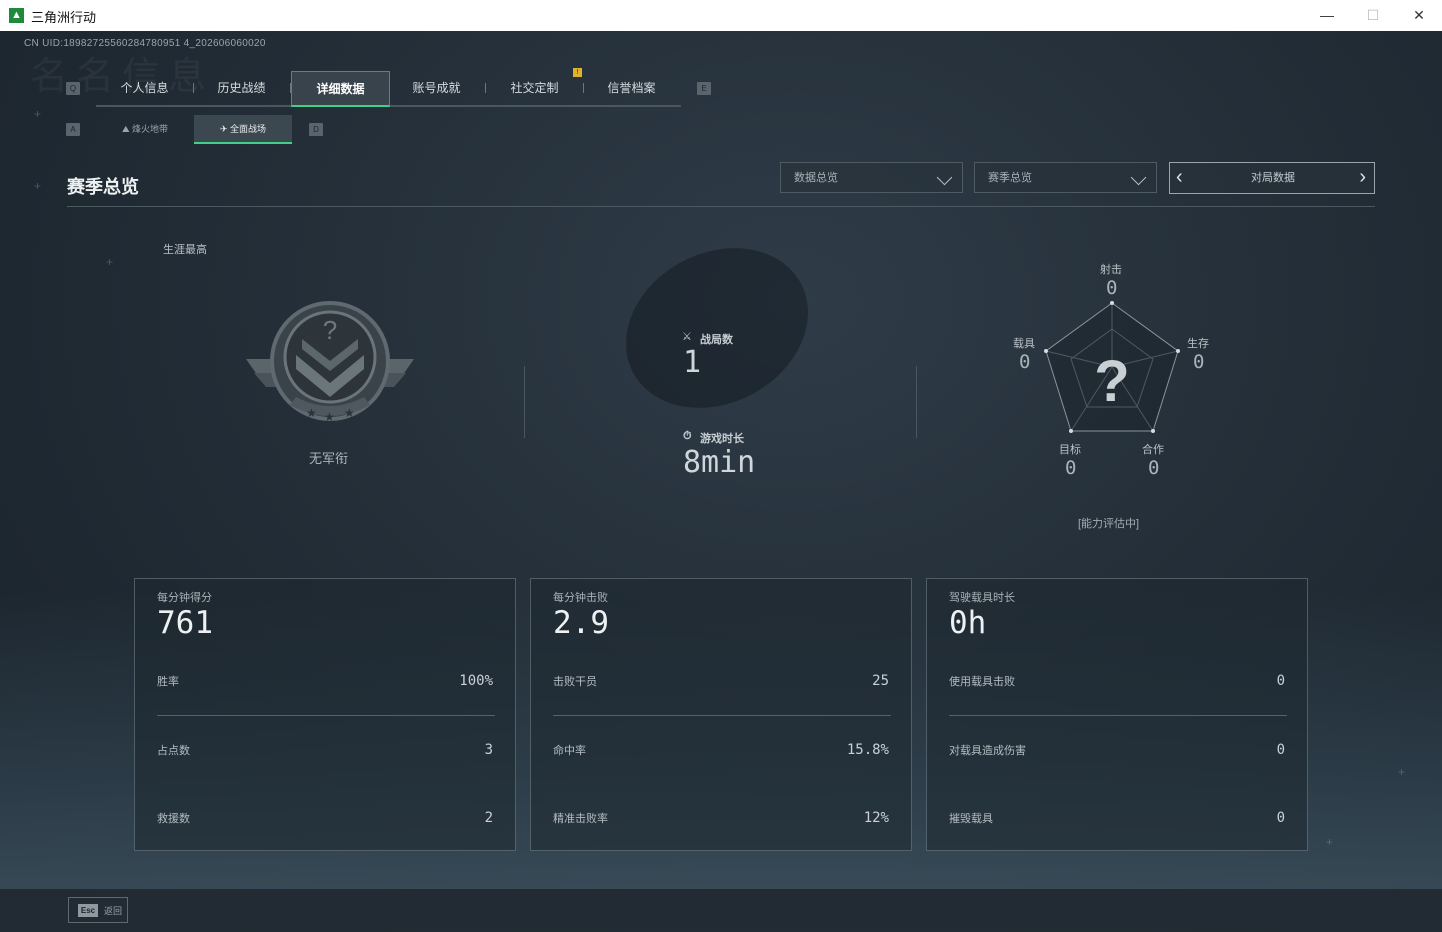 The image size is (1442, 932). Describe the element at coordinates (64, 17) in the screenshot. I see `window-title: 三角洲行动` at that location.